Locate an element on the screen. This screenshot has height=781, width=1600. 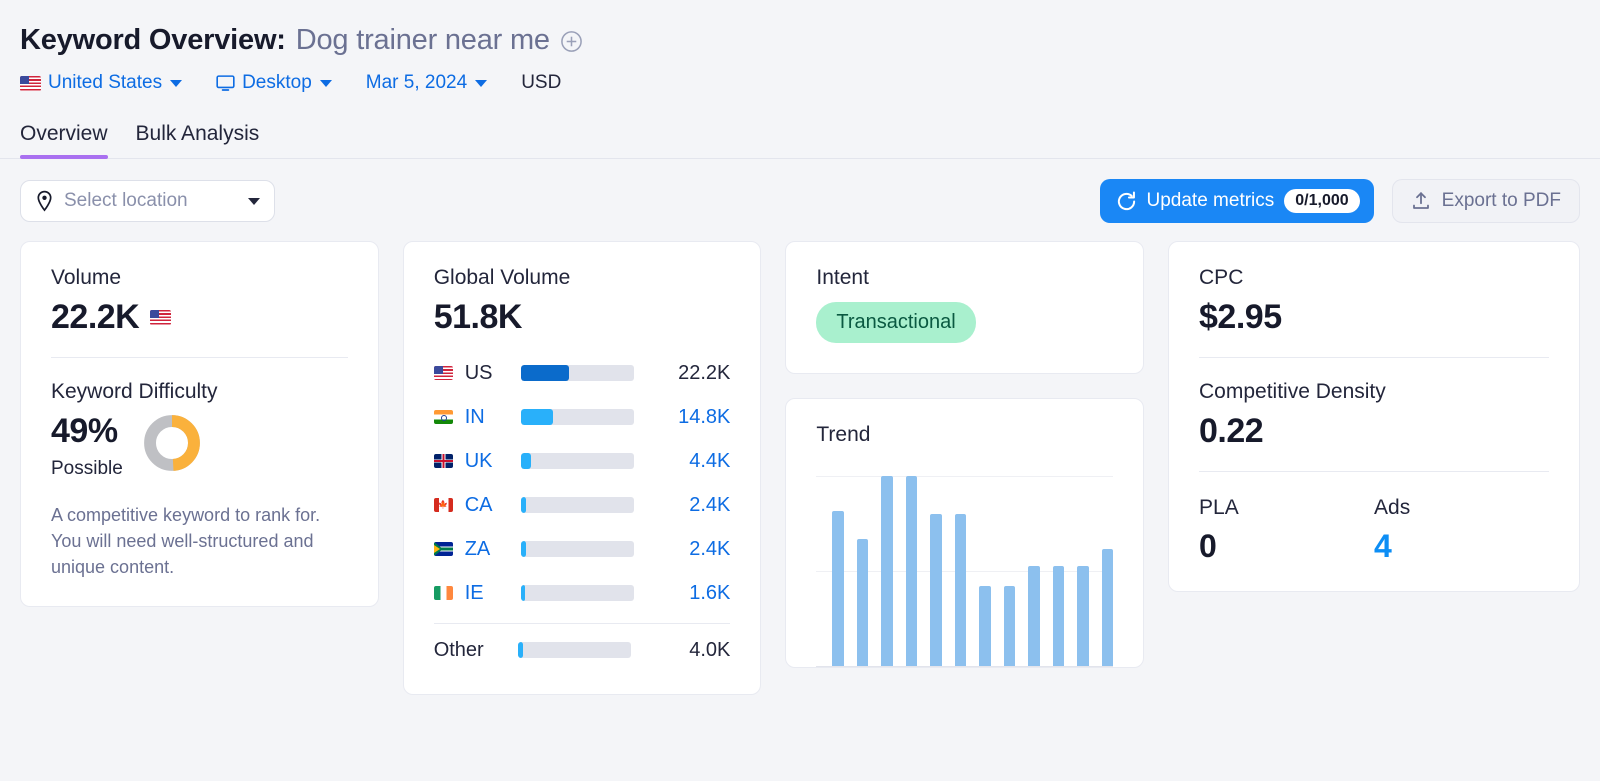
country-selector: United States is located at coordinates (101, 83).